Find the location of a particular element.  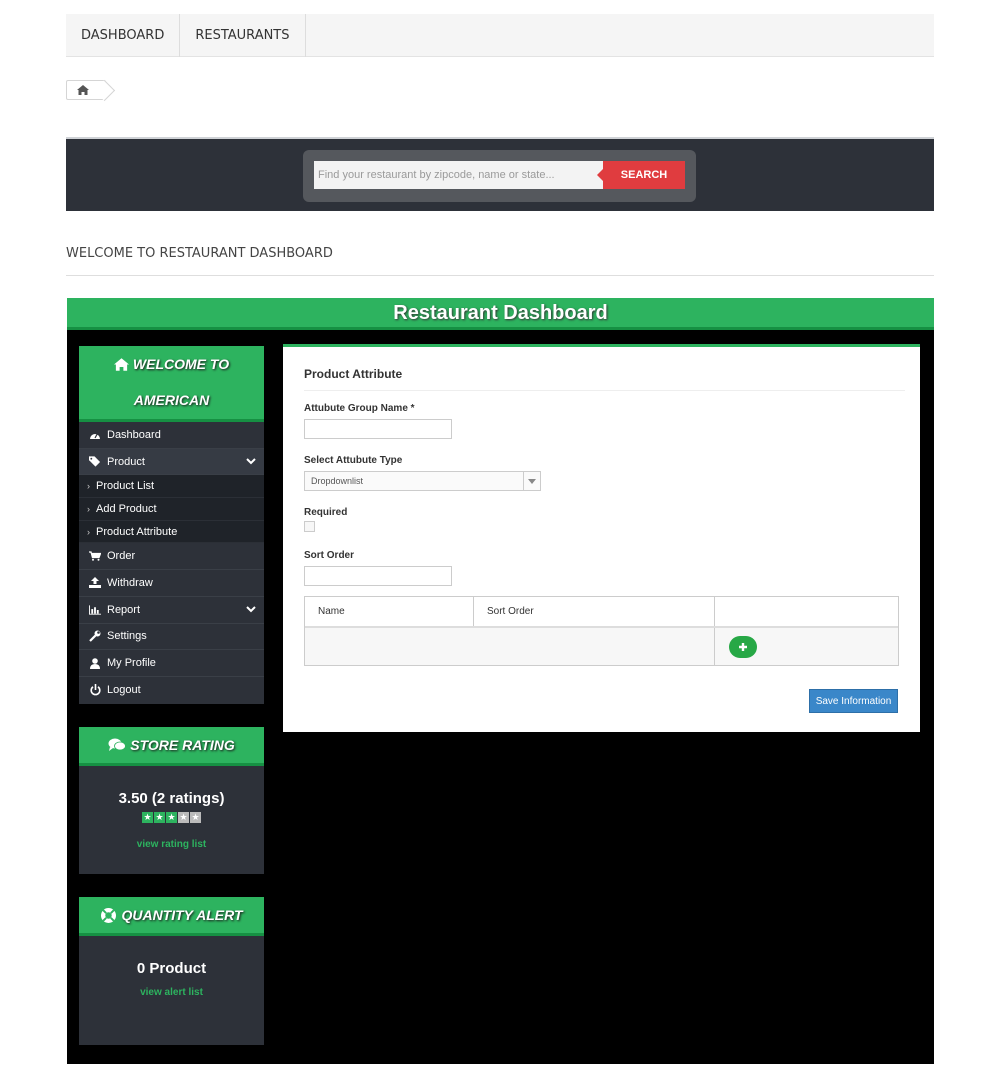

required-checkbox is located at coordinates (309, 526).